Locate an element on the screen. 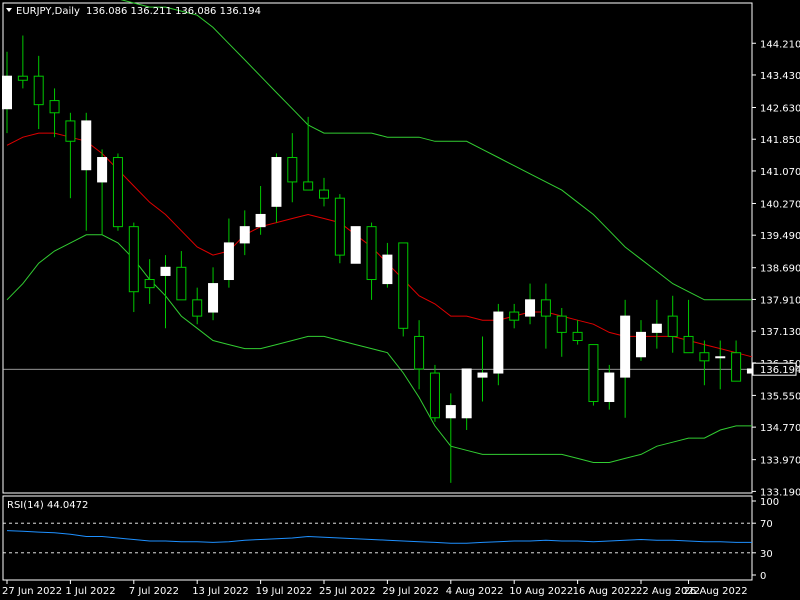 The image size is (800, 600). time-tick-label: 7 Jul 2022 is located at coordinates (154, 591).